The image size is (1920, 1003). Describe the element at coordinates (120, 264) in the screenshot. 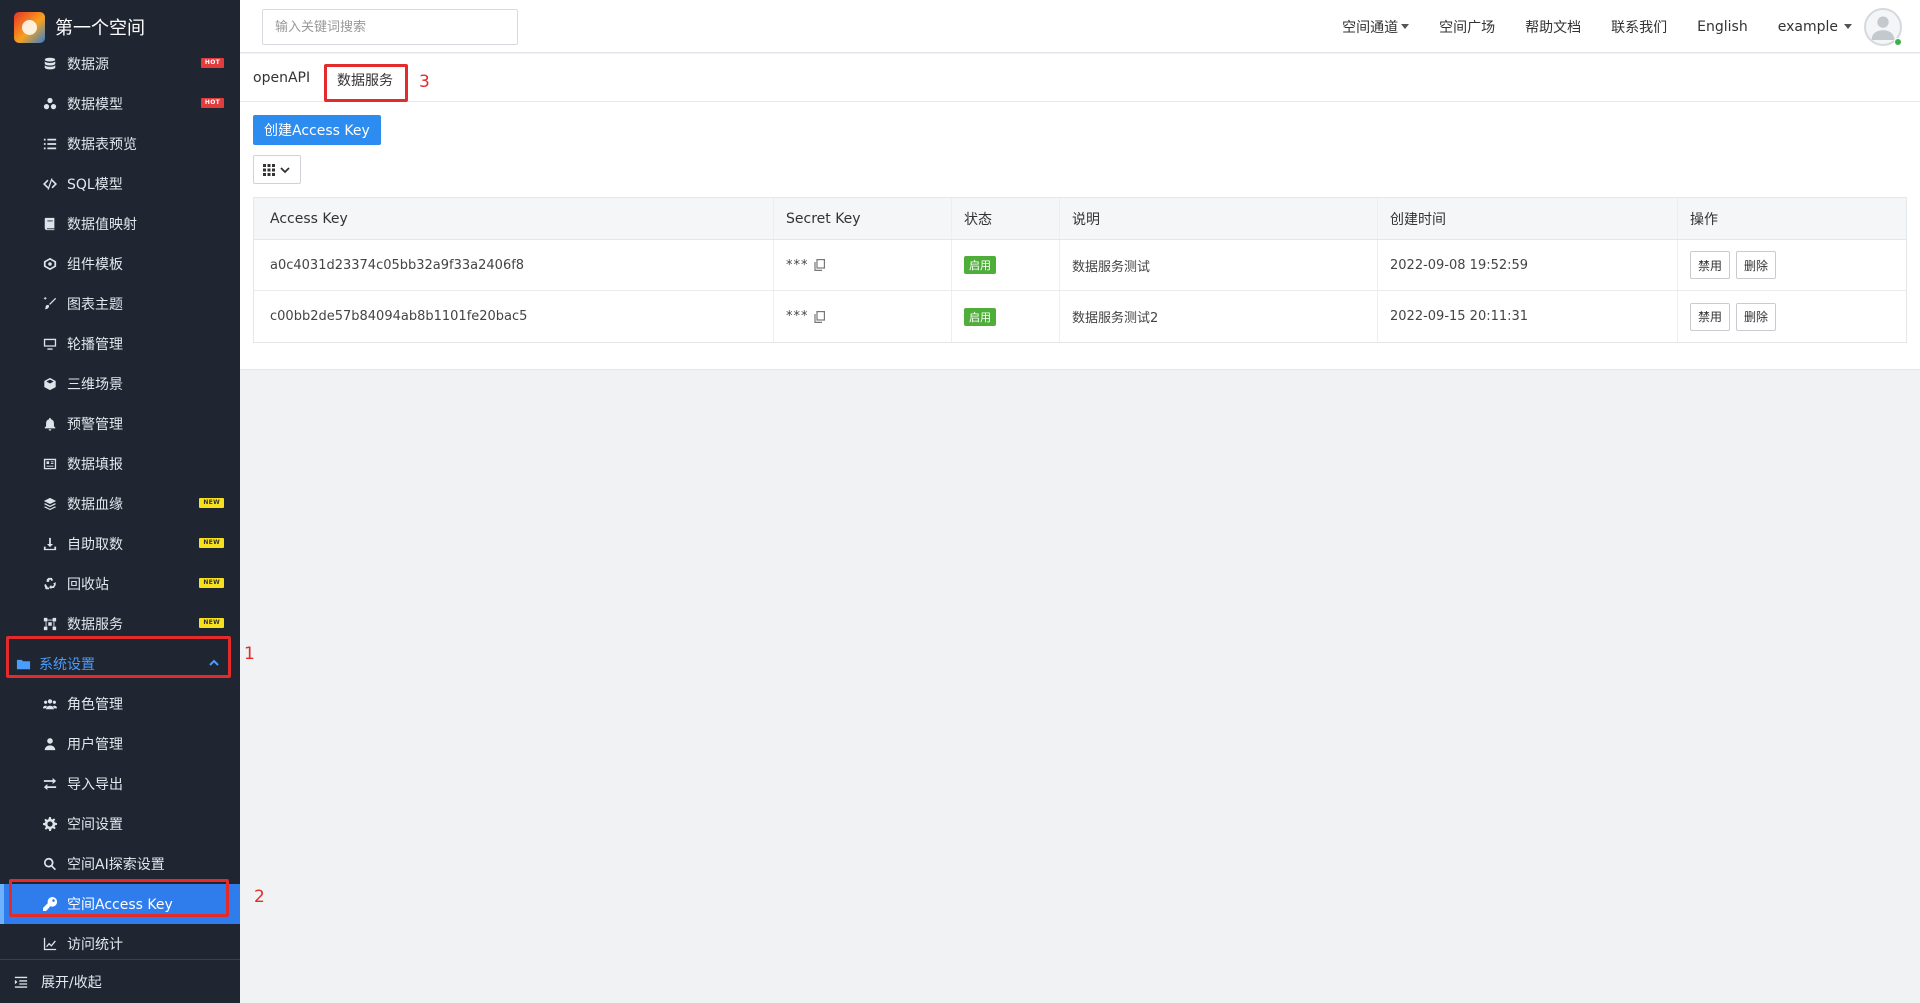

I see `sidebar-item-component-template: 组件模板` at that location.